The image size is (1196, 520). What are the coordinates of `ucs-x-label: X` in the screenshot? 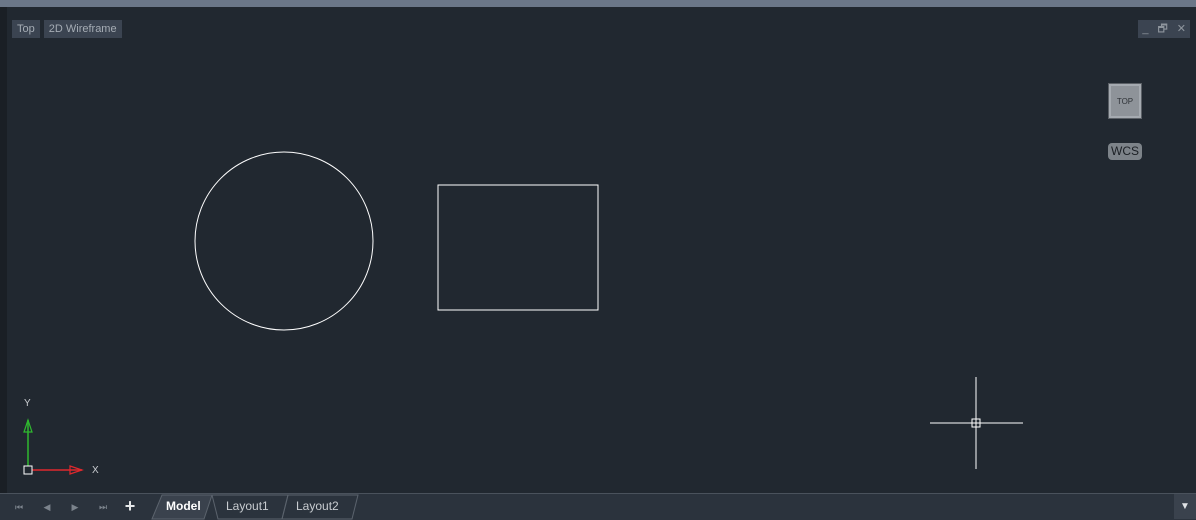 It's located at (95, 470).